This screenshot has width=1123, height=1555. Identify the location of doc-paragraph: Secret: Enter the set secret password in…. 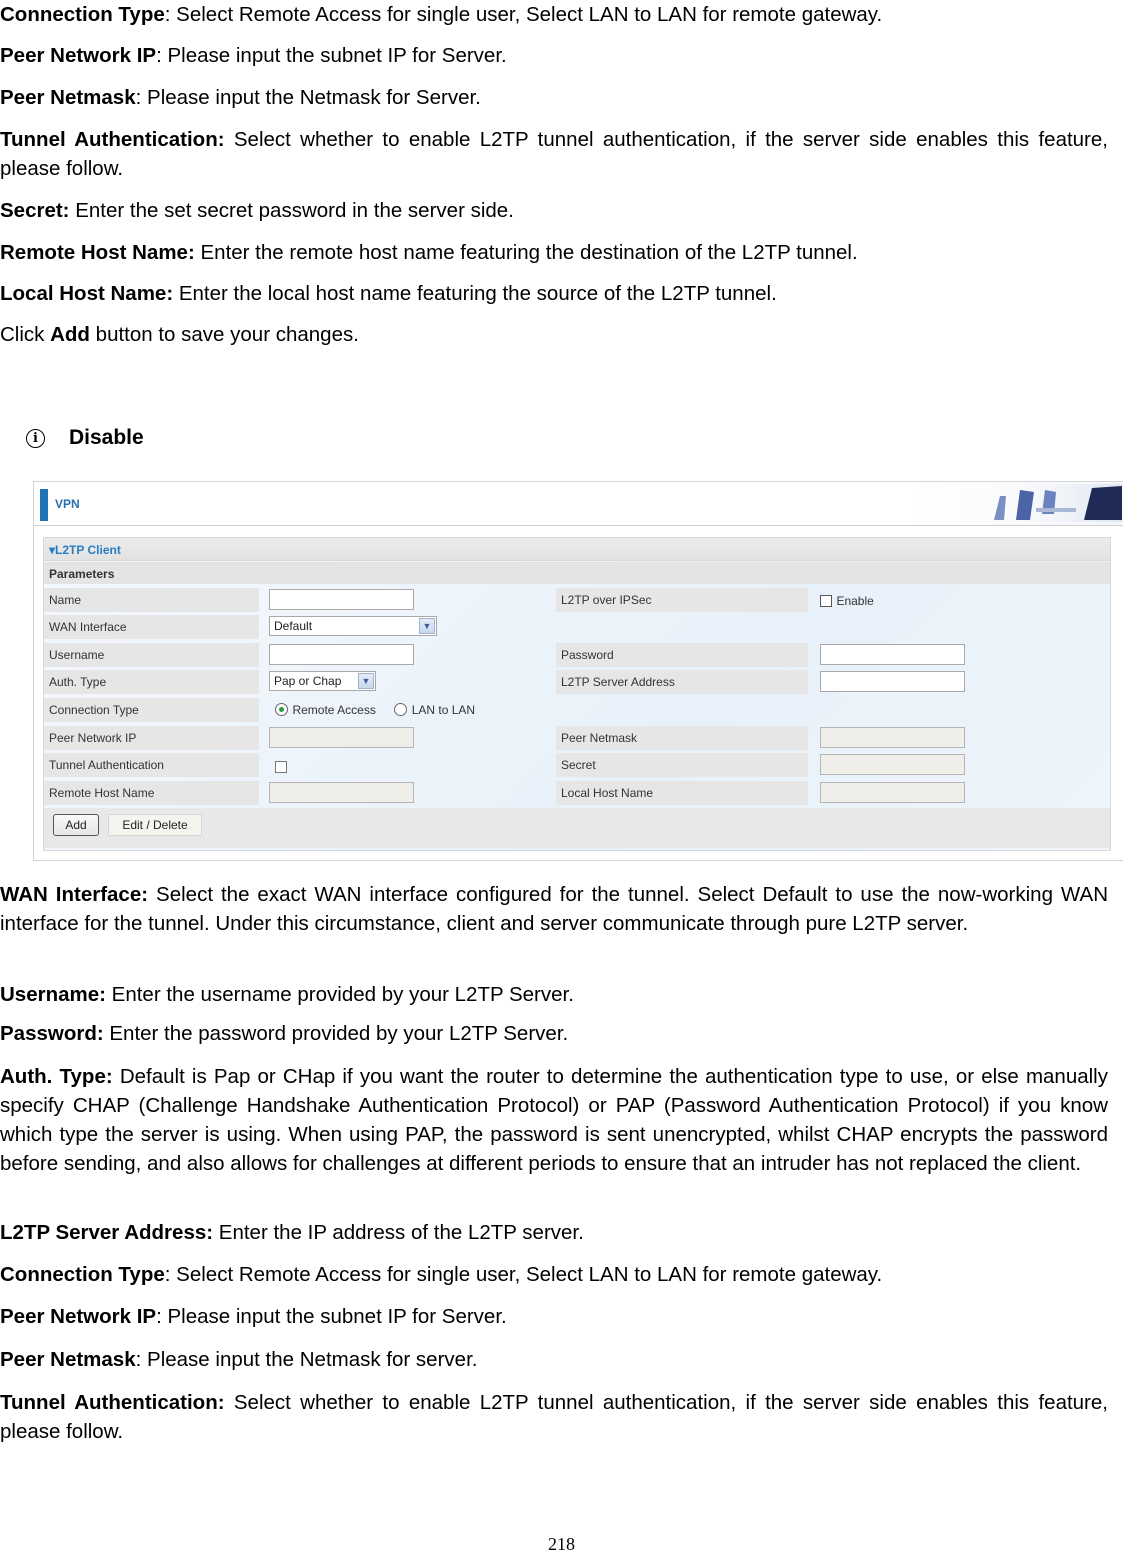
(554, 210).